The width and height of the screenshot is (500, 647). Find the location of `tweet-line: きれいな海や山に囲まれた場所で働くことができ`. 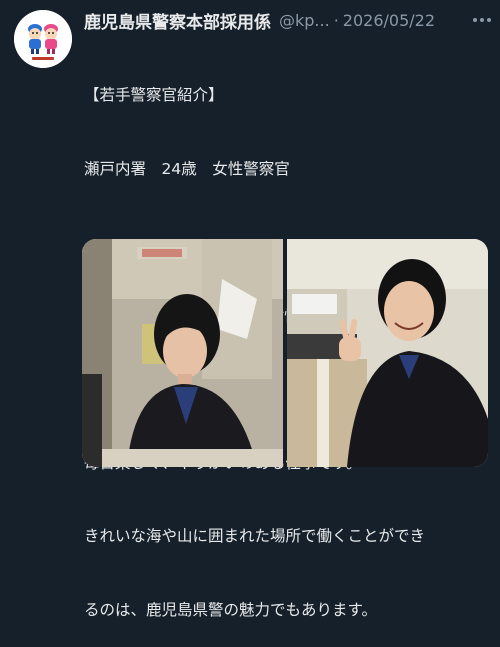

tweet-line: きれいな海や山に囲まれた場所で働くことができ is located at coordinates (255, 536).